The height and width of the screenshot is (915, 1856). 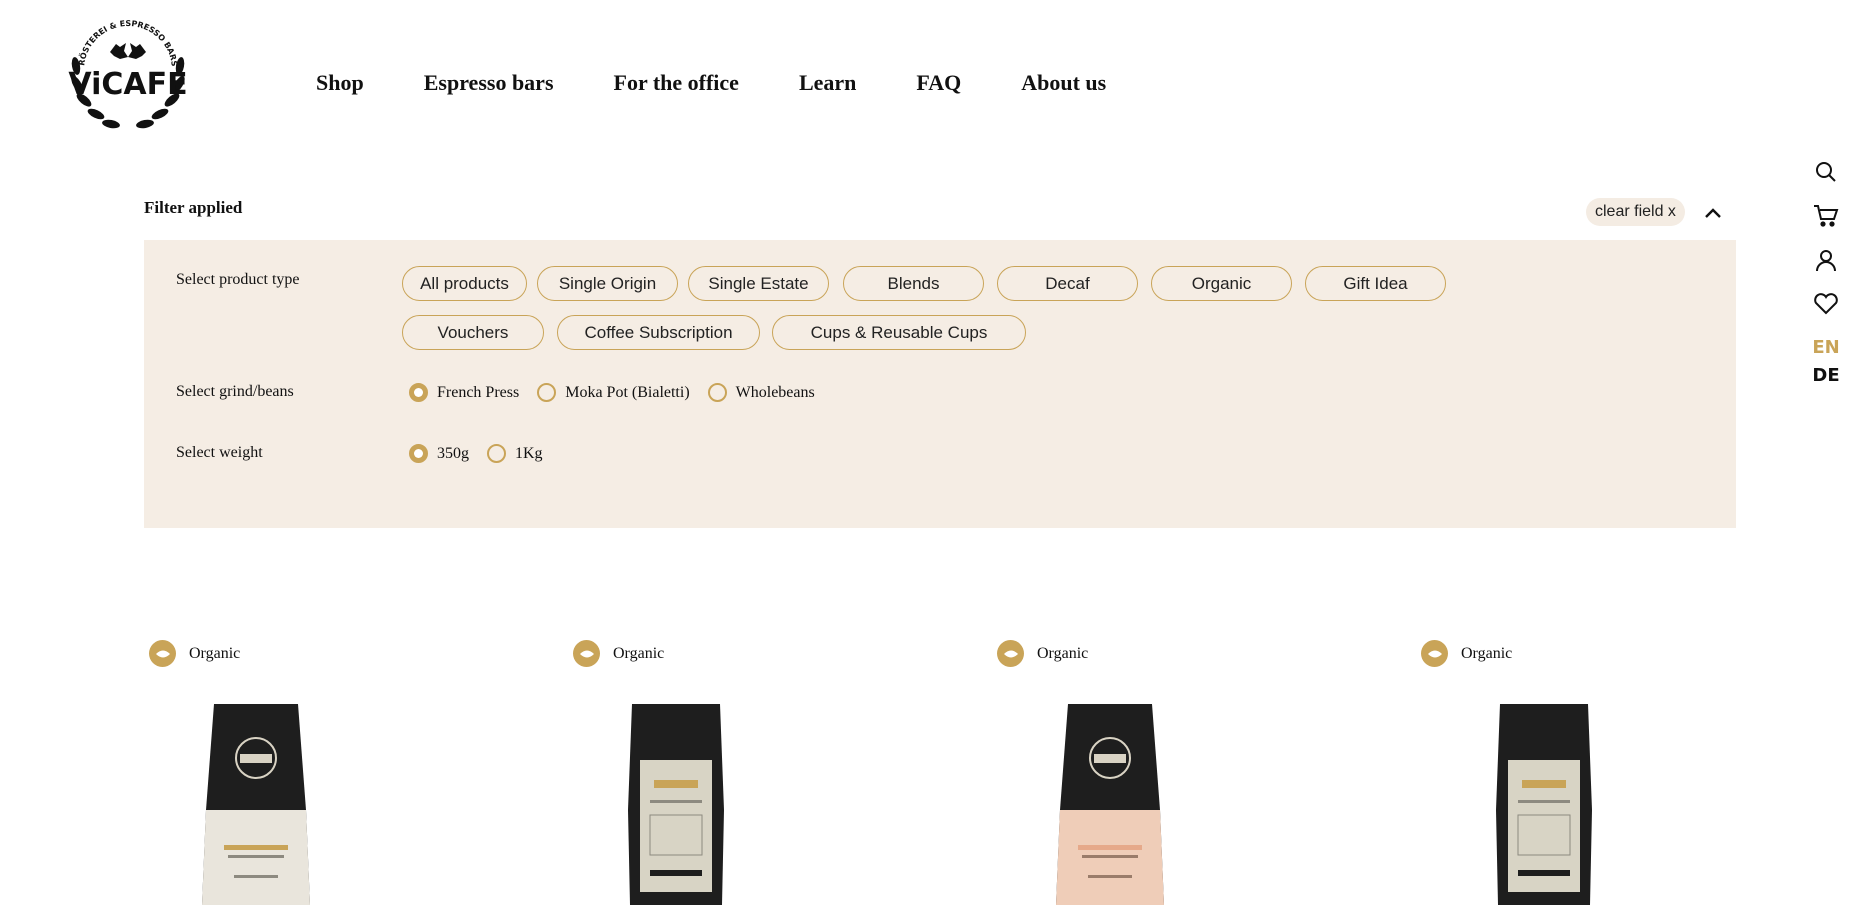 What do you see at coordinates (489, 83) in the screenshot?
I see `nav-espresso-bars: Espresso bars` at bounding box center [489, 83].